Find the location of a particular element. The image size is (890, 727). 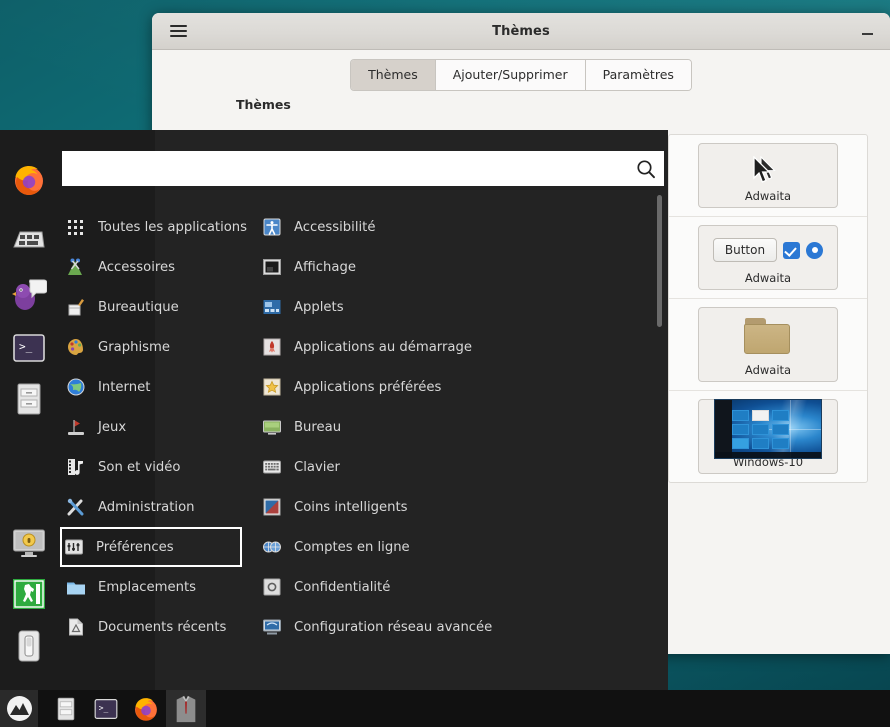

list-item-online-accounts: Comptes en ligne is located at coordinates (453, 547).